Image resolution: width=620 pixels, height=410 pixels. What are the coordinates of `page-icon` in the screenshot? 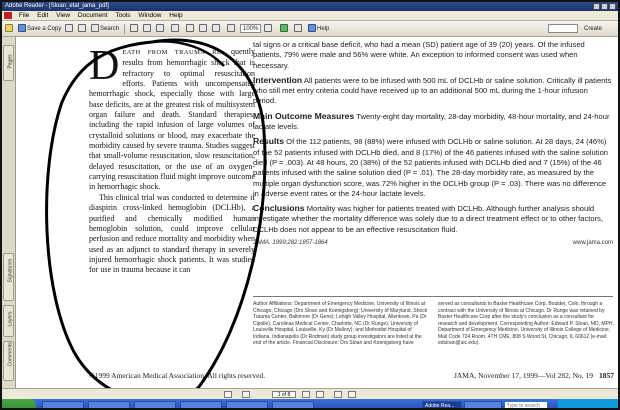 It's located at (190, 28).